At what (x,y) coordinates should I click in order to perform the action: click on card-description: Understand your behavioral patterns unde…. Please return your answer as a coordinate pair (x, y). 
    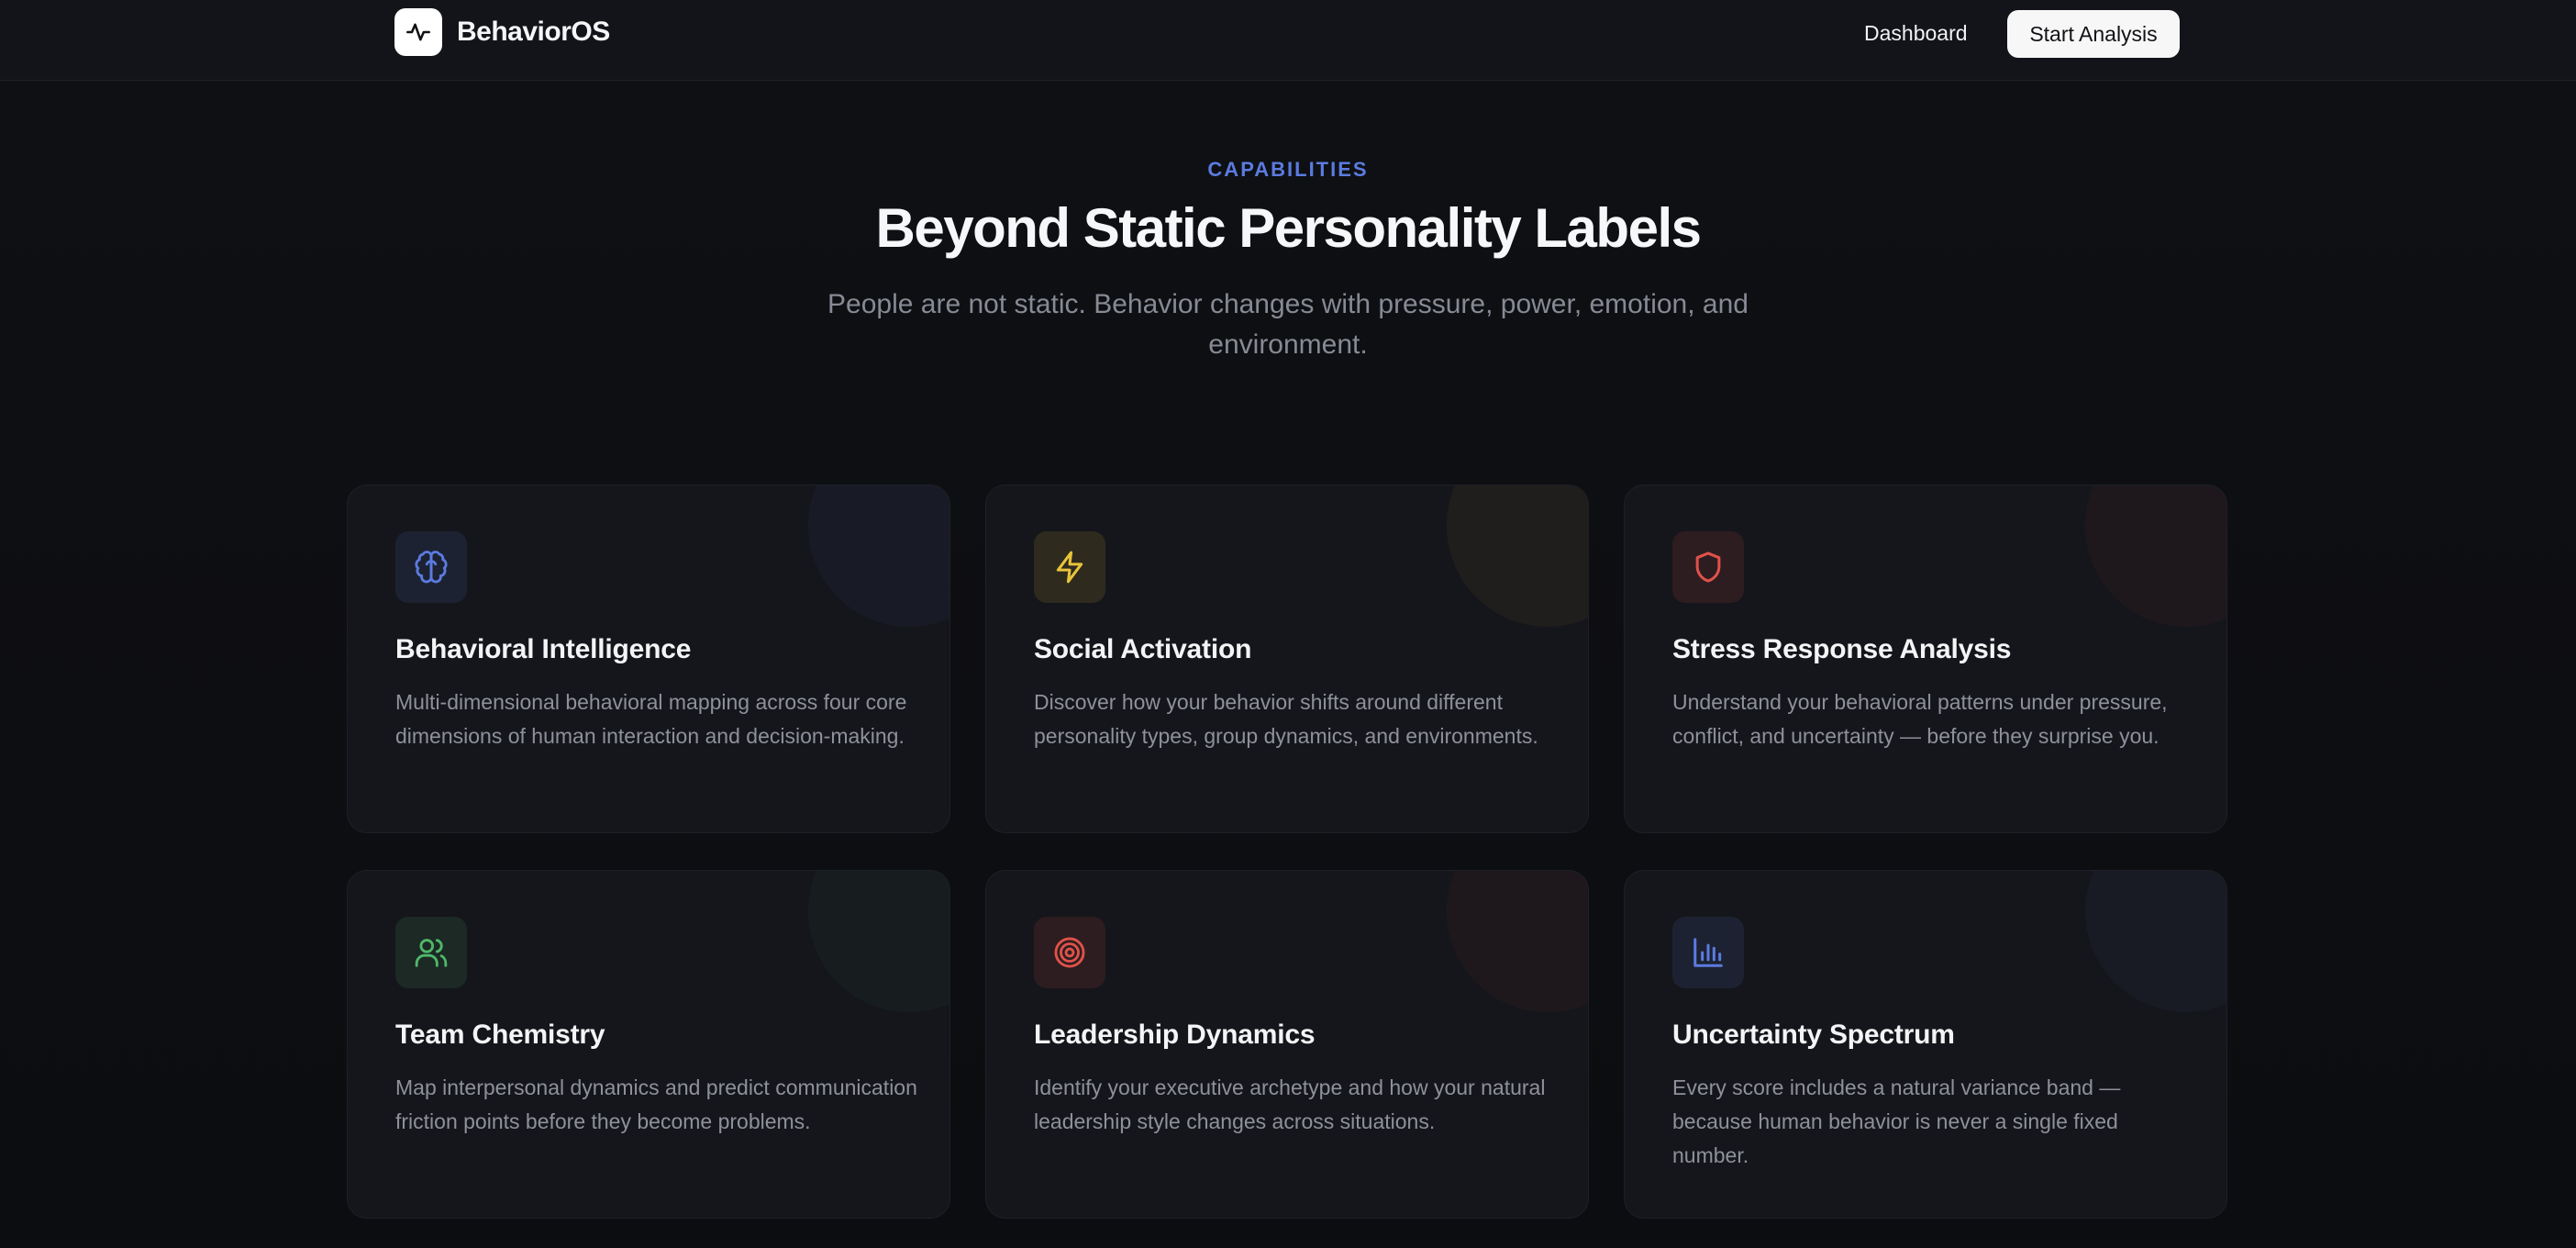
    Looking at the image, I should click on (1920, 719).